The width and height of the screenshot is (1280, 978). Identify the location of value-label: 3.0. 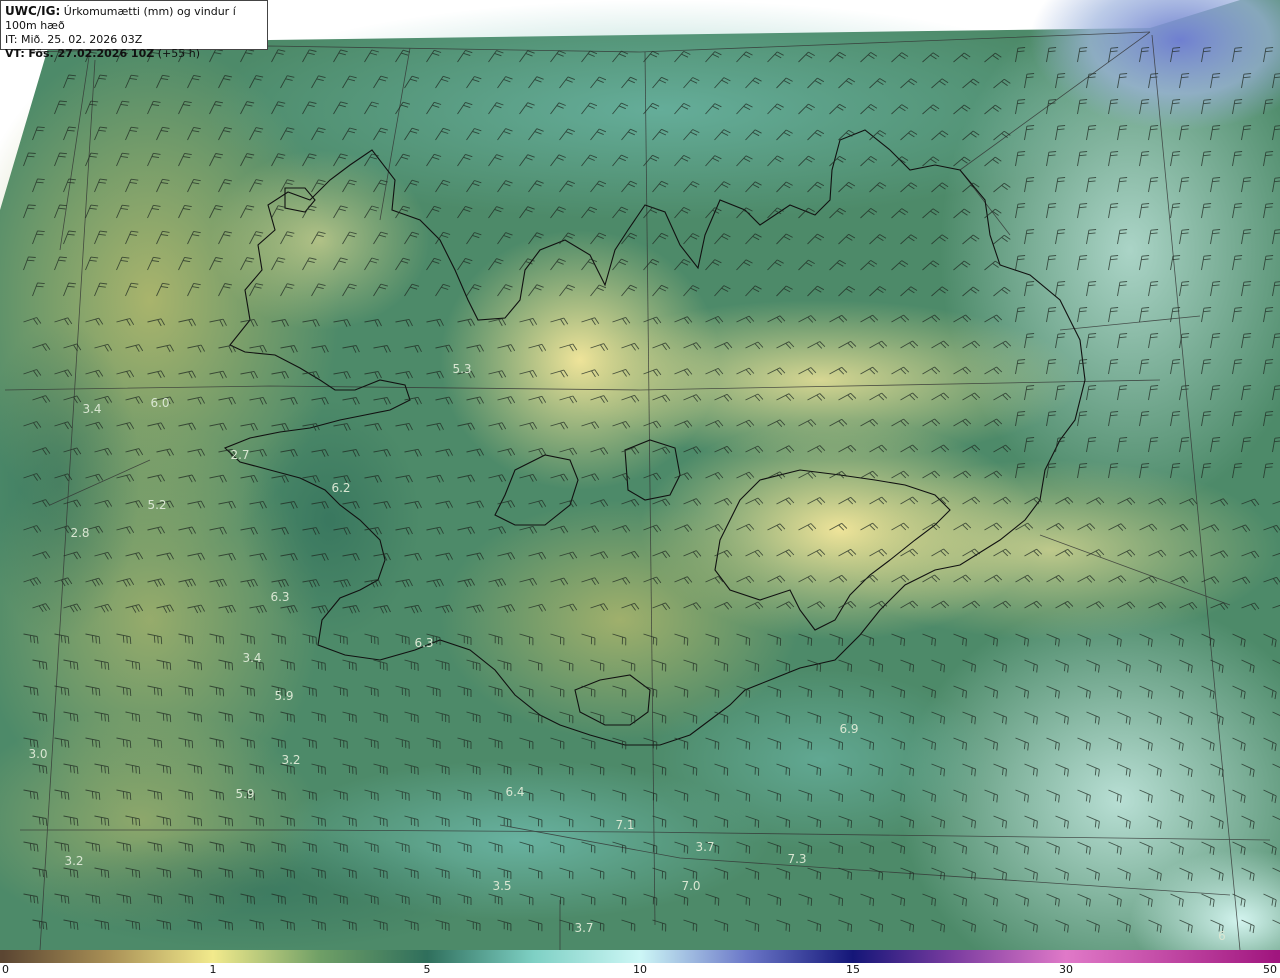
(37, 754).